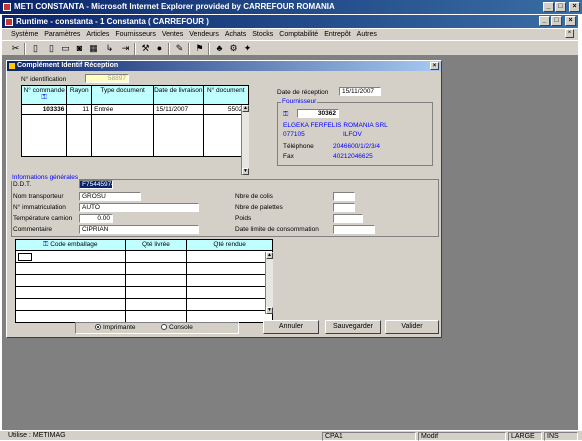  I want to click on radio-console: Console, so click(177, 328).